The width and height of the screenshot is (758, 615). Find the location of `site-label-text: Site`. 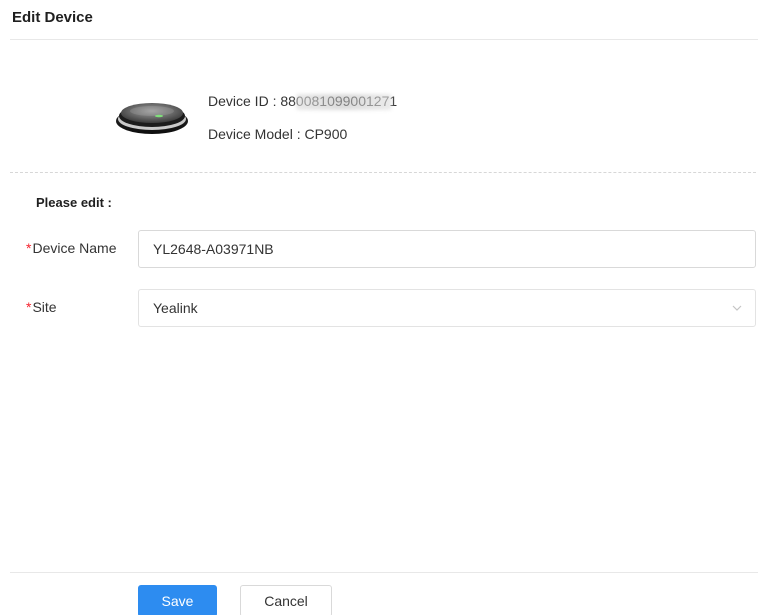

site-label-text: Site is located at coordinates (44, 307).